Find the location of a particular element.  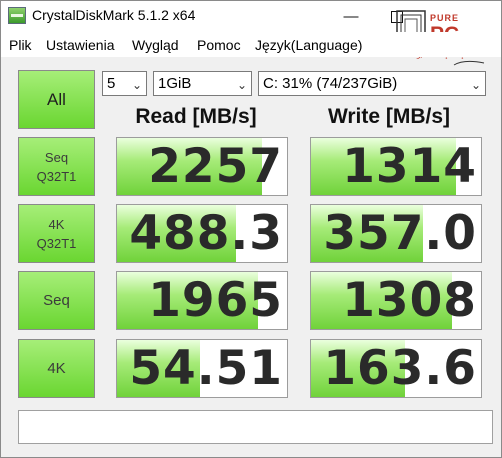

seq-read-cell: 1965 is located at coordinates (202, 300).